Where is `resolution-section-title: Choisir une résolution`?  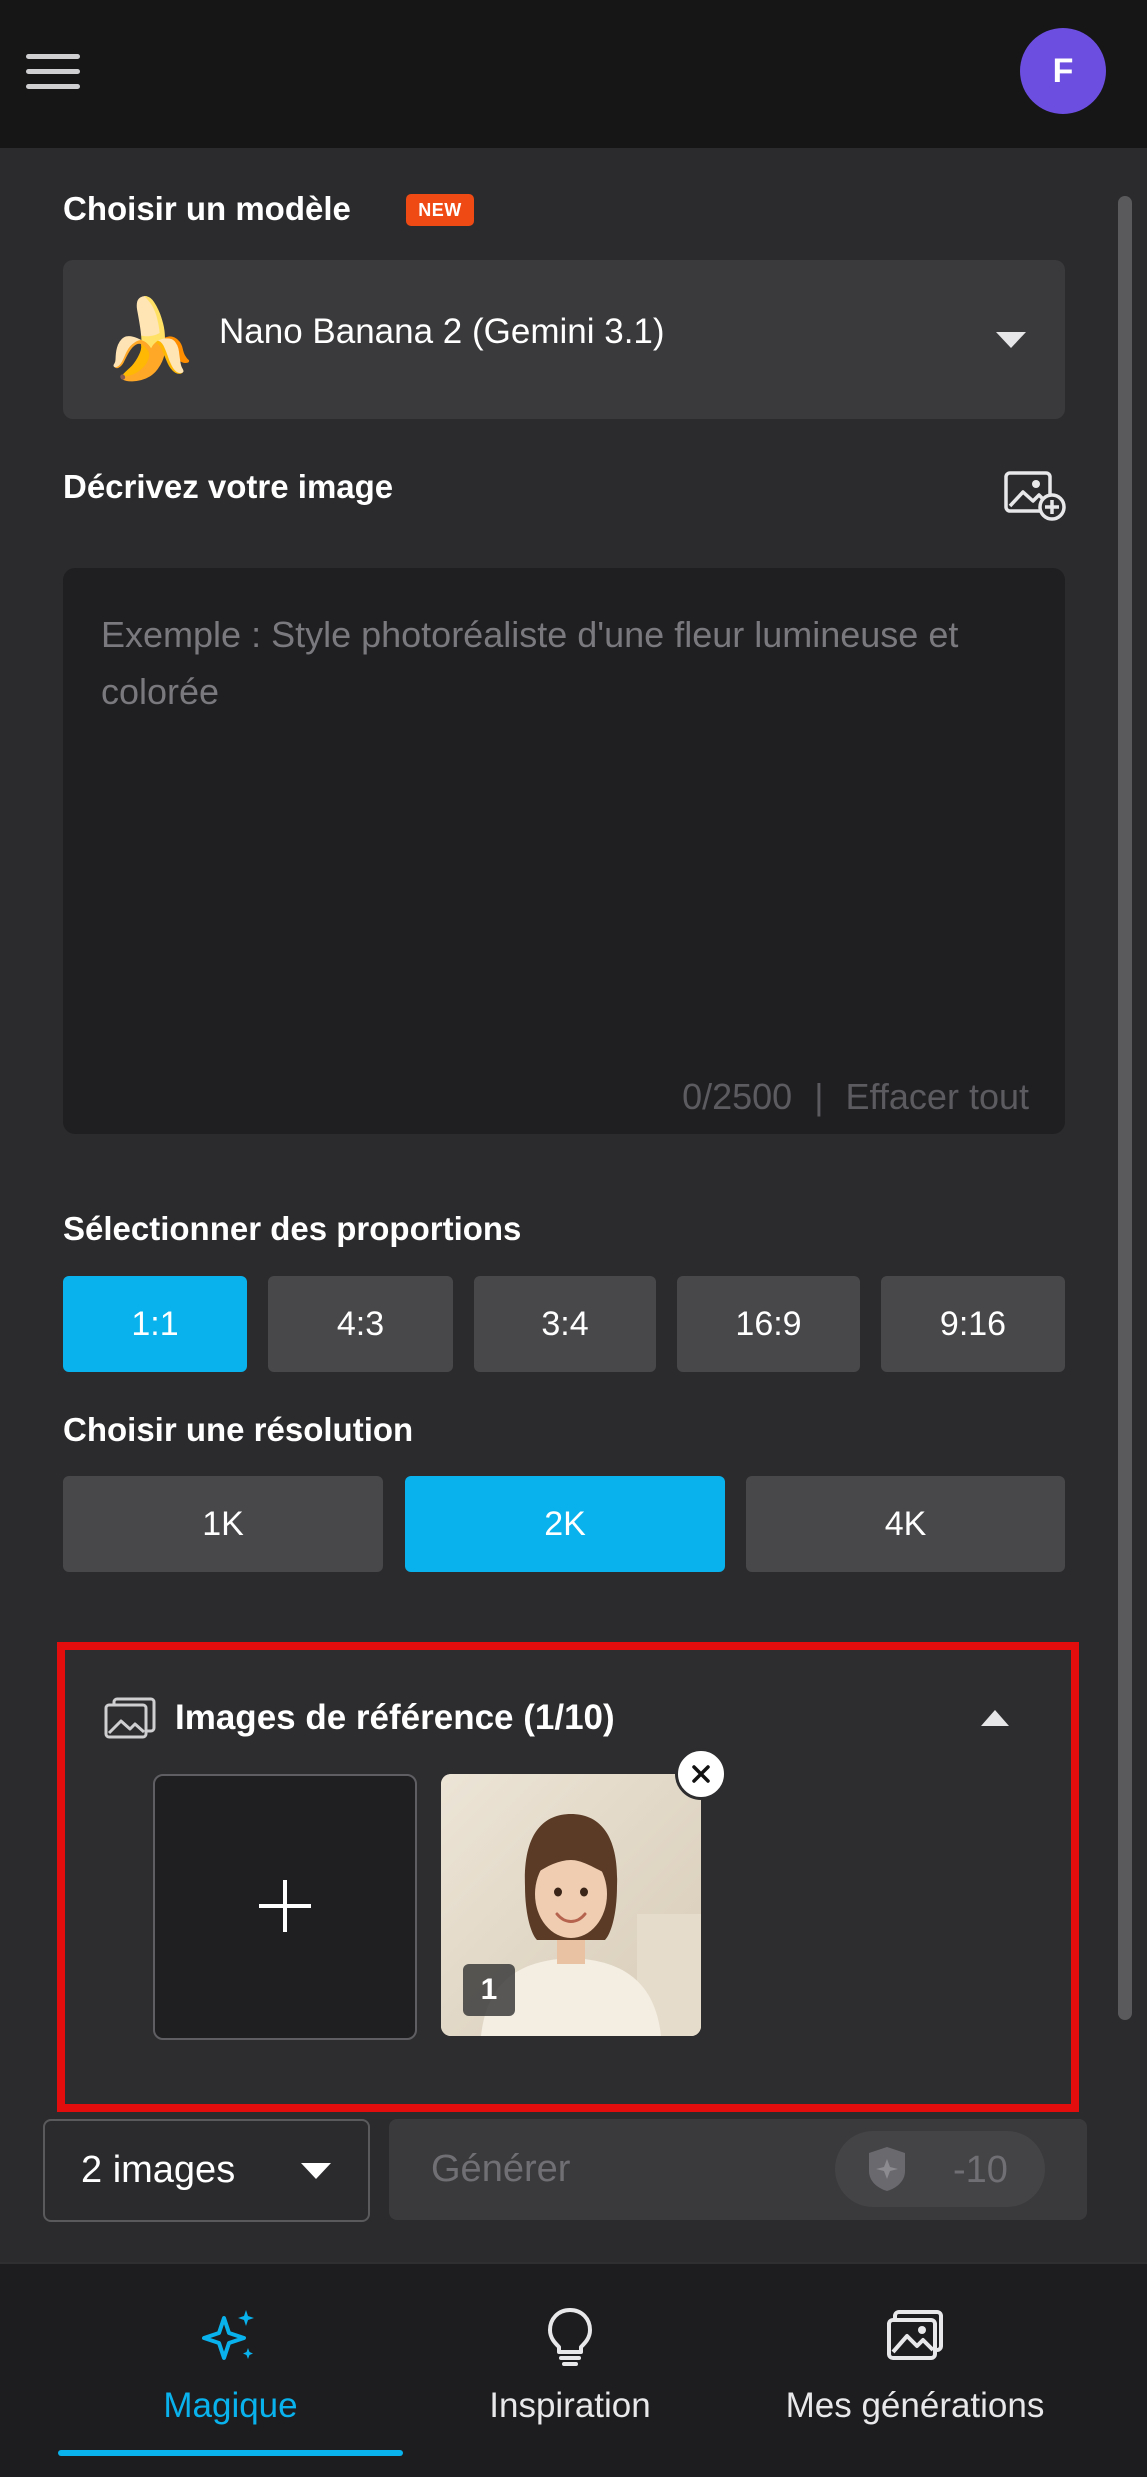
resolution-section-title: Choisir une résolution is located at coordinates (238, 1429).